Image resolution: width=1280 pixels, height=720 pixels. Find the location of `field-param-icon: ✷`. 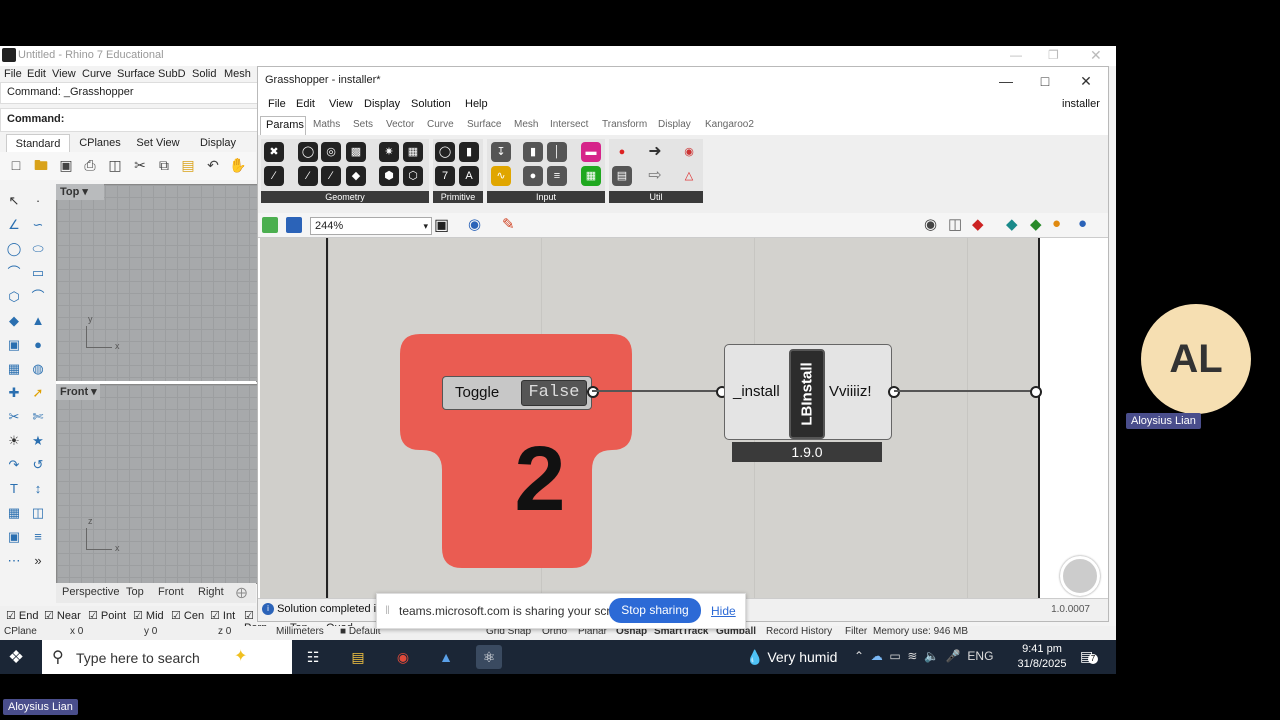

field-param-icon: ✷ is located at coordinates (389, 152).